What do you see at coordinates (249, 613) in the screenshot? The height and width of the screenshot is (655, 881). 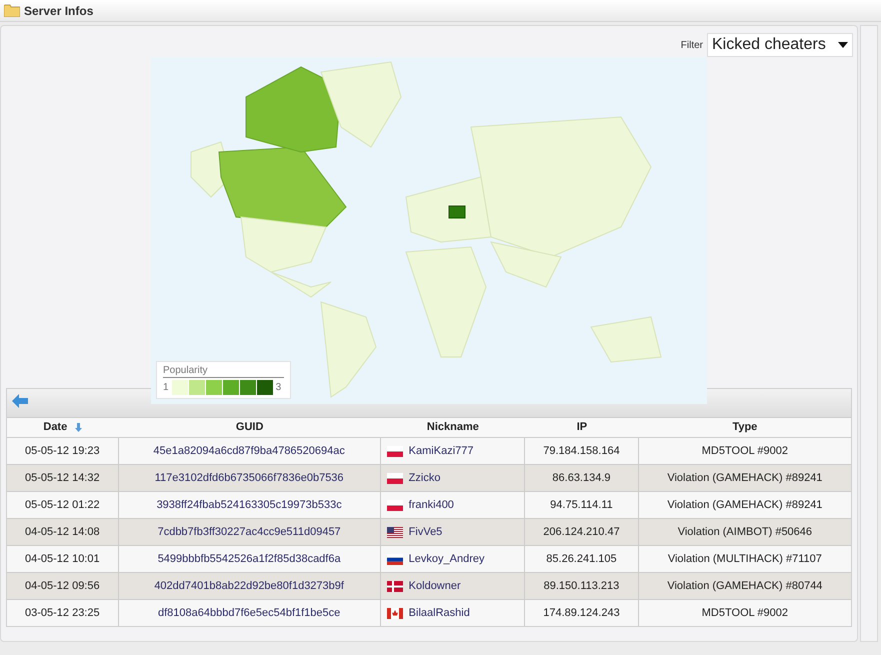 I see `table-cell: df8108a64bbbd7f6e5ec54bf1f1be5ce` at bounding box center [249, 613].